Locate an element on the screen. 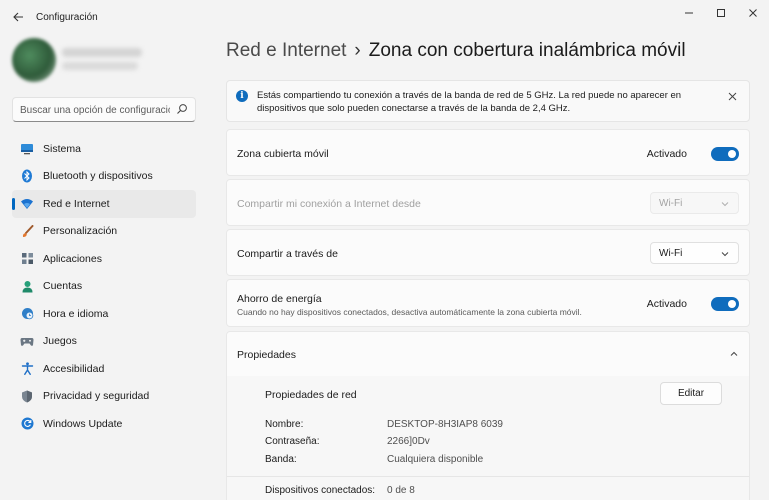  share-from-select: Wi-Fi is located at coordinates (694, 203).